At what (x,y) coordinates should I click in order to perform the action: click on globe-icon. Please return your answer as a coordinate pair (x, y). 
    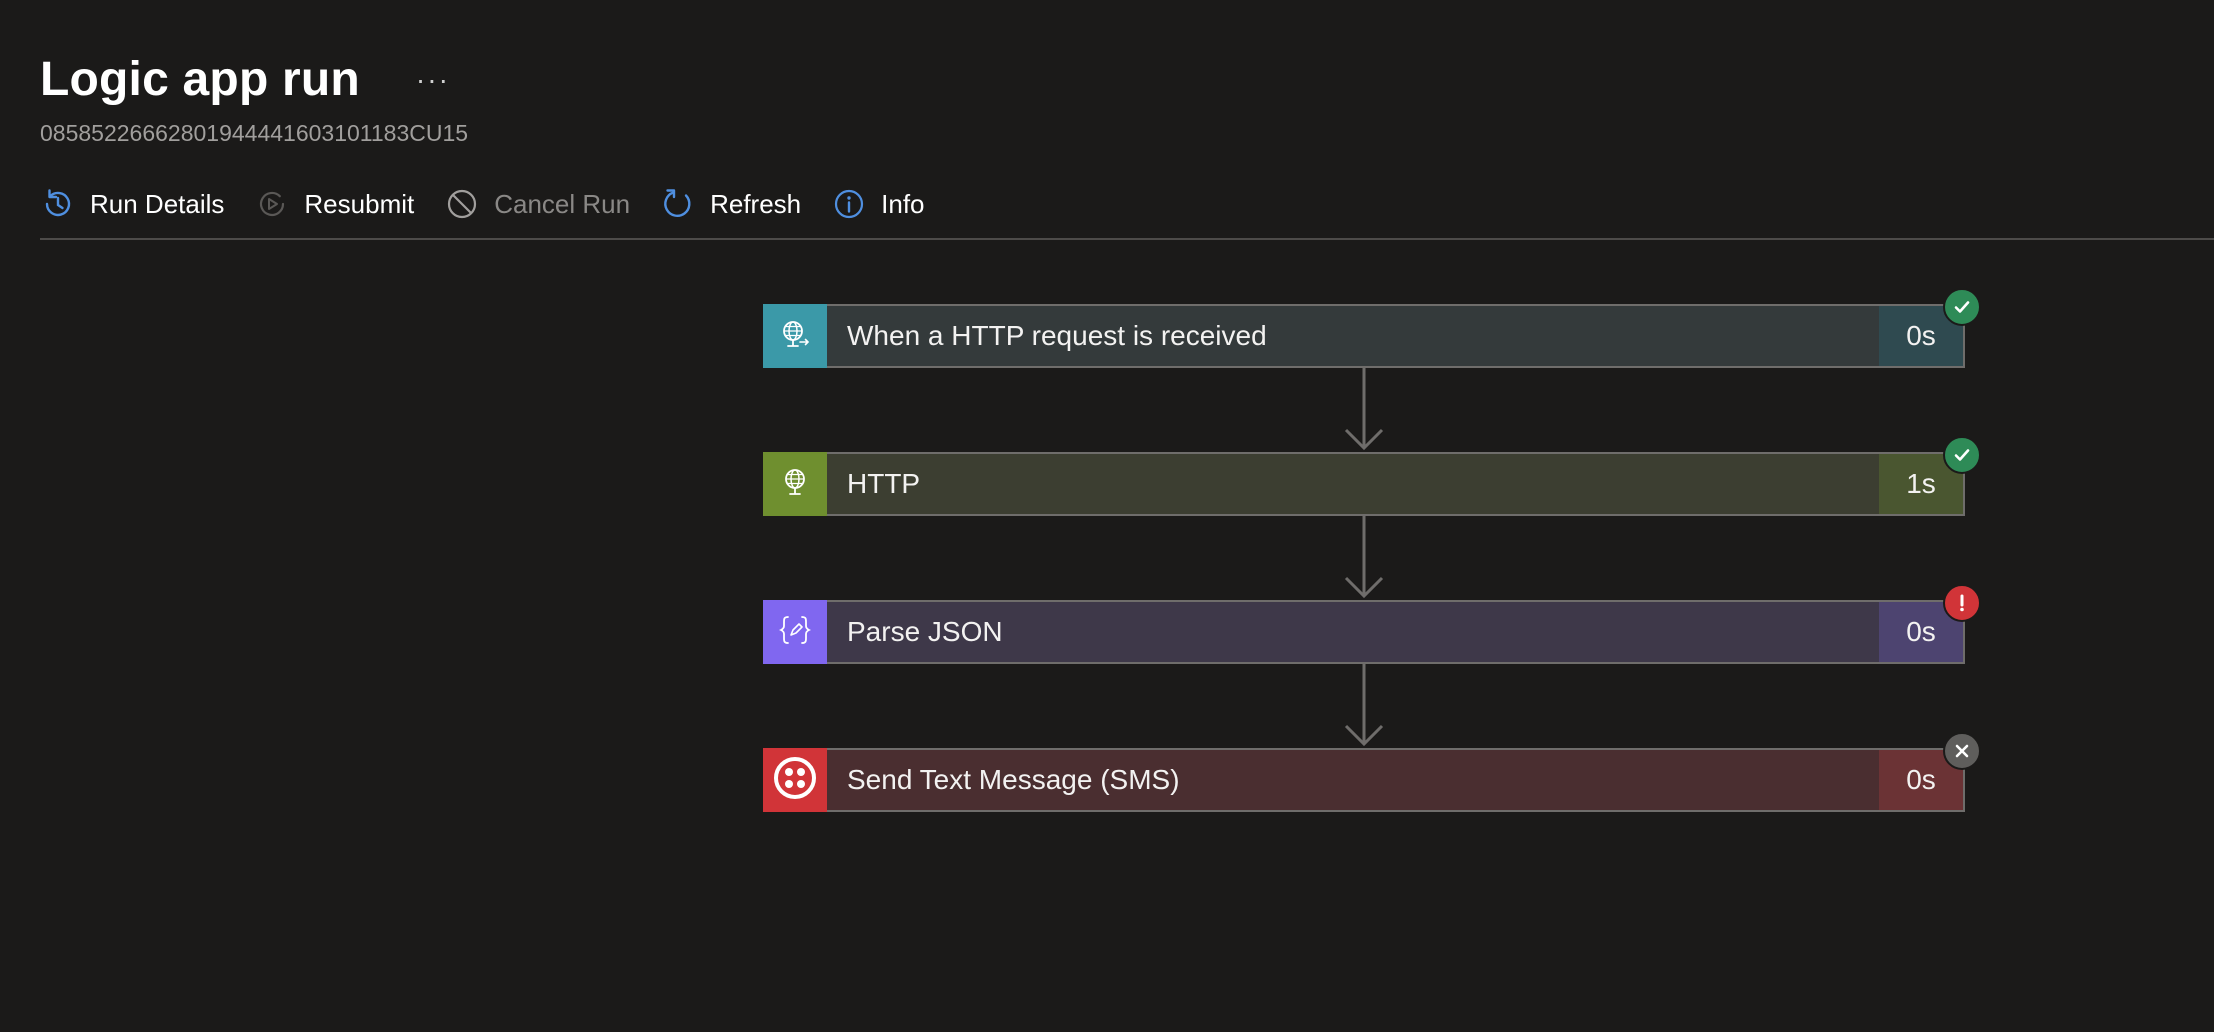
    Looking at the image, I should click on (795, 484).